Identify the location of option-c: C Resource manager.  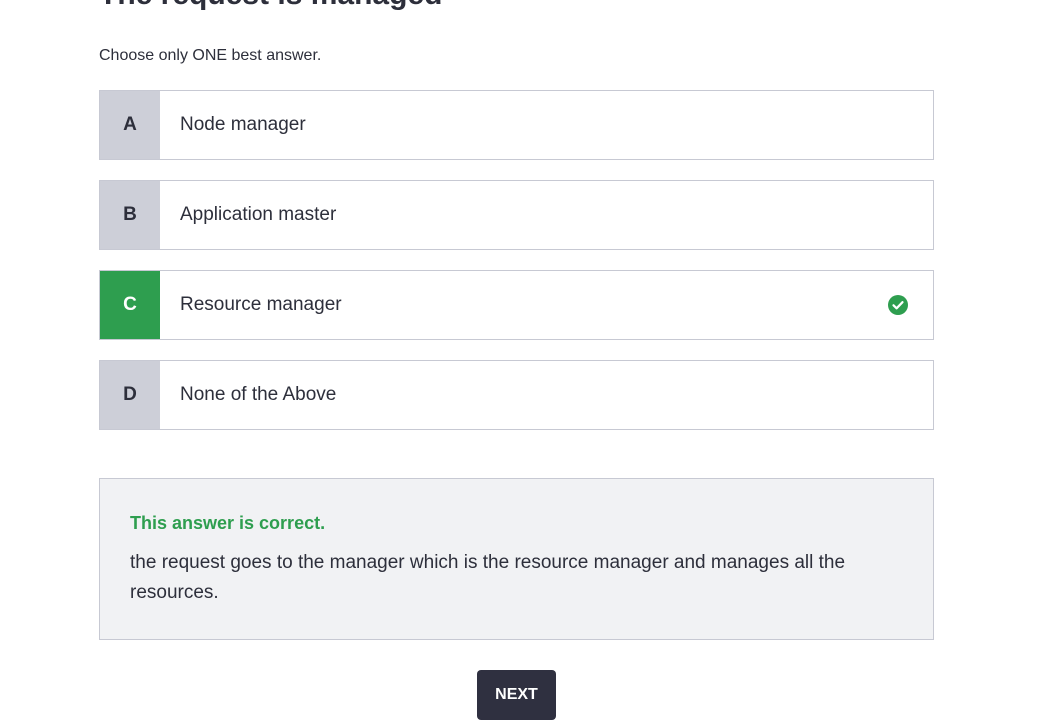
(516, 305).